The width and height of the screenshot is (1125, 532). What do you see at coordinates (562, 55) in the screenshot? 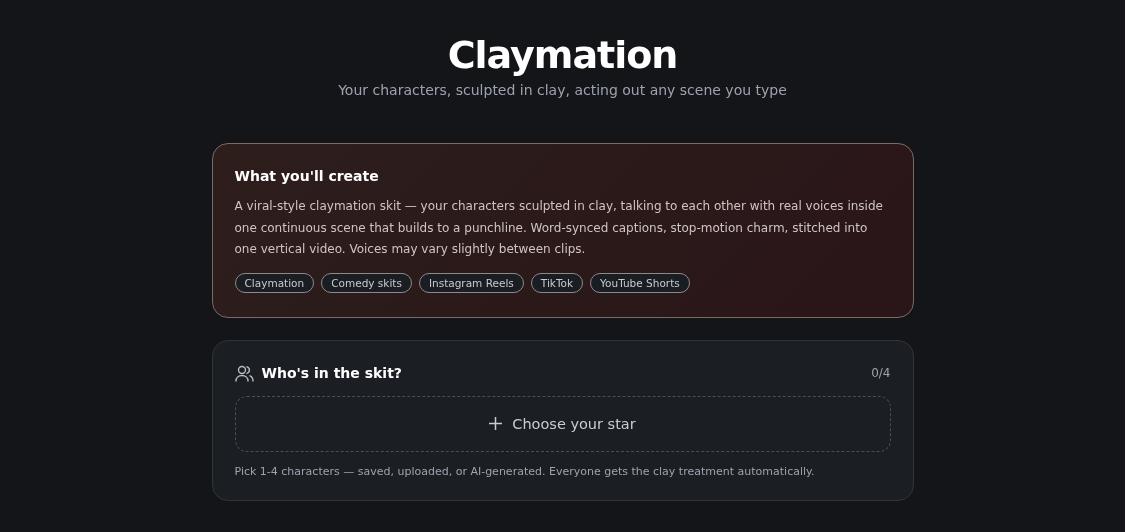
I see `page-title: Claymation` at bounding box center [562, 55].